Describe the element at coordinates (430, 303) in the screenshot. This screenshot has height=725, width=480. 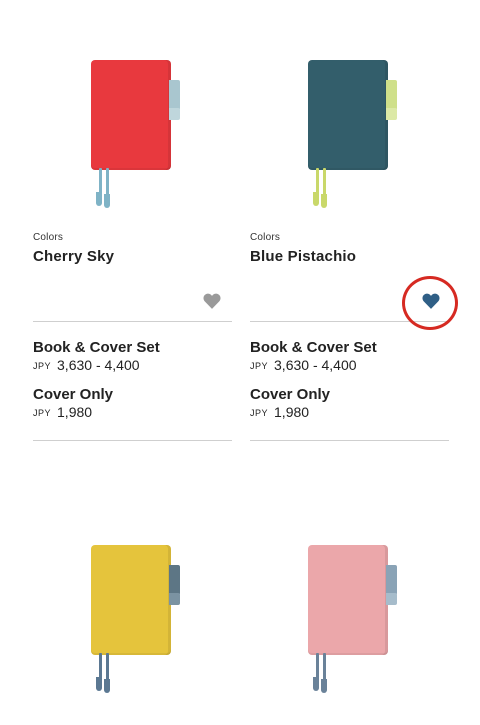
I see `highlight-circle` at that location.